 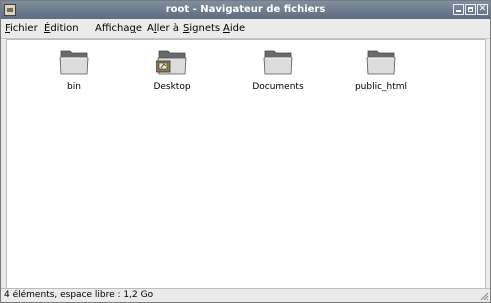 I want to click on menu-edition: Édition, so click(x=61, y=28).